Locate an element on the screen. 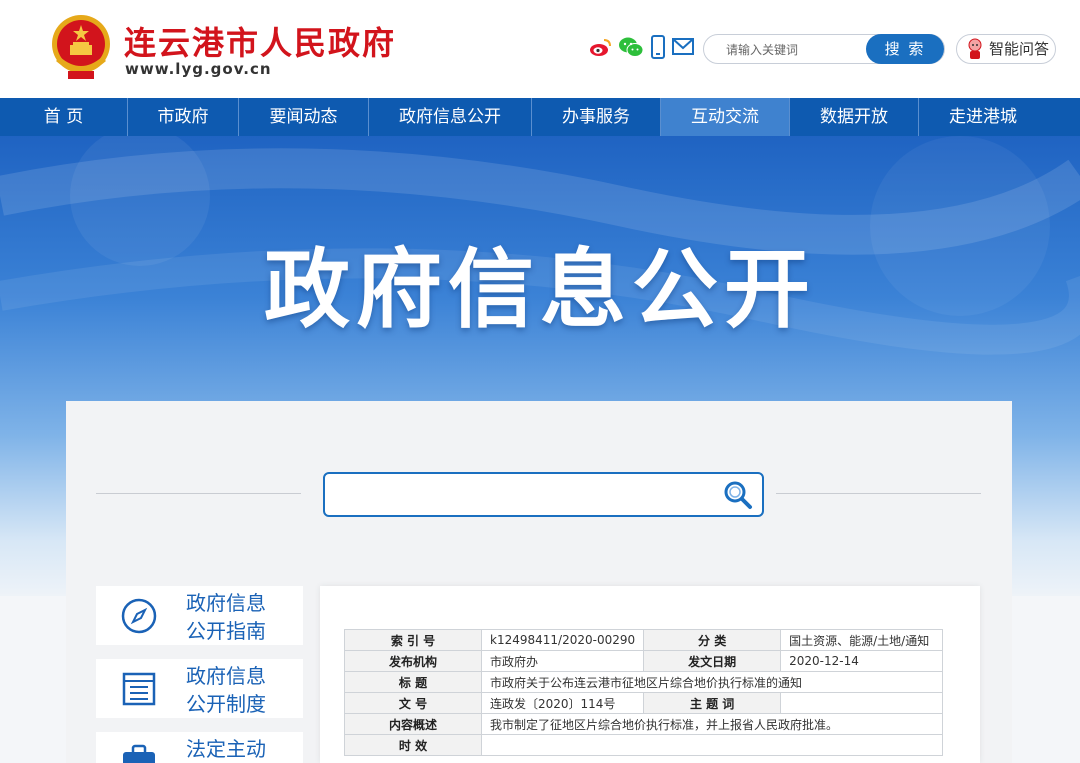 Image resolution: width=1080 pixels, height=763 pixels. sidebar-item-statutory-disclosure: 法定主动 is located at coordinates (199, 747).